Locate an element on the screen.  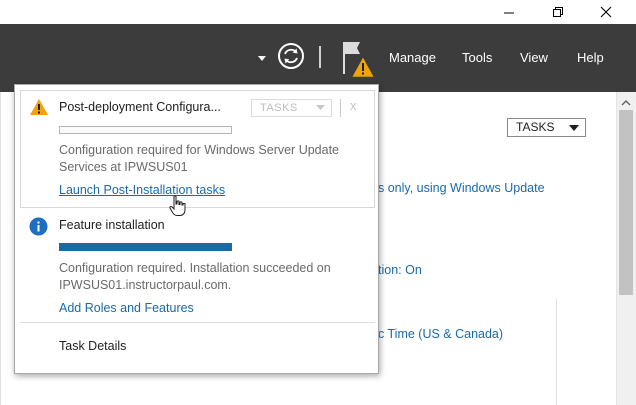
notification-tasks-dropdown: TASKS is located at coordinates (291, 108).